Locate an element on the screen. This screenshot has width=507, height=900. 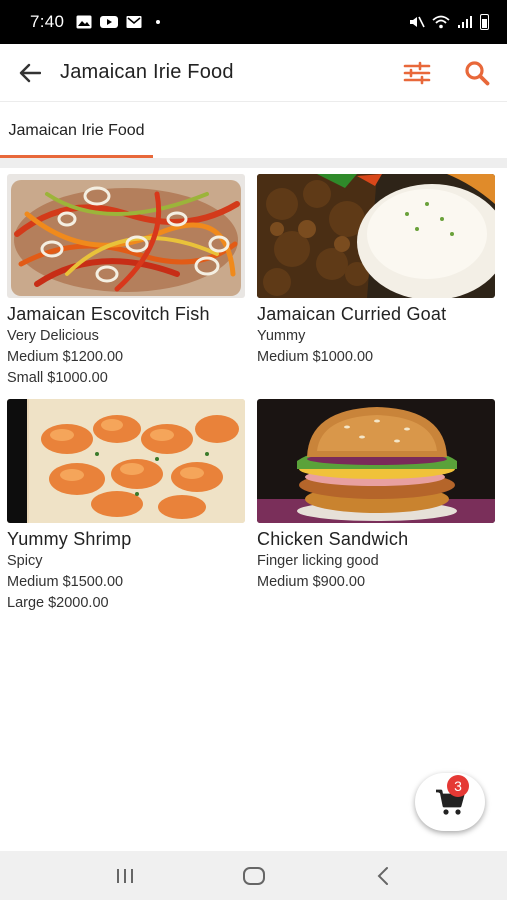
battery-icon is located at coordinates (484, 22).